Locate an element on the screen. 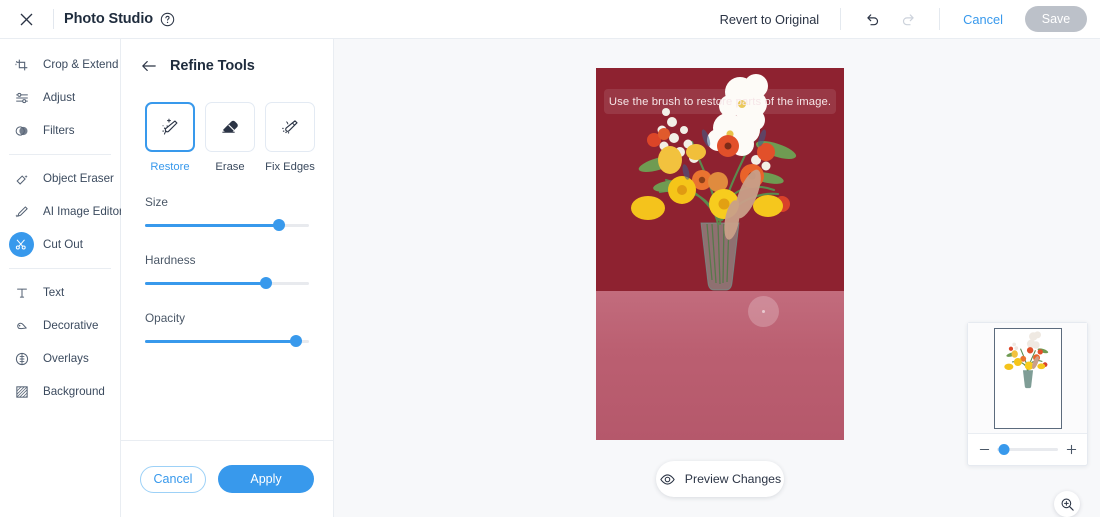  object-eraser-icon is located at coordinates (21, 178).